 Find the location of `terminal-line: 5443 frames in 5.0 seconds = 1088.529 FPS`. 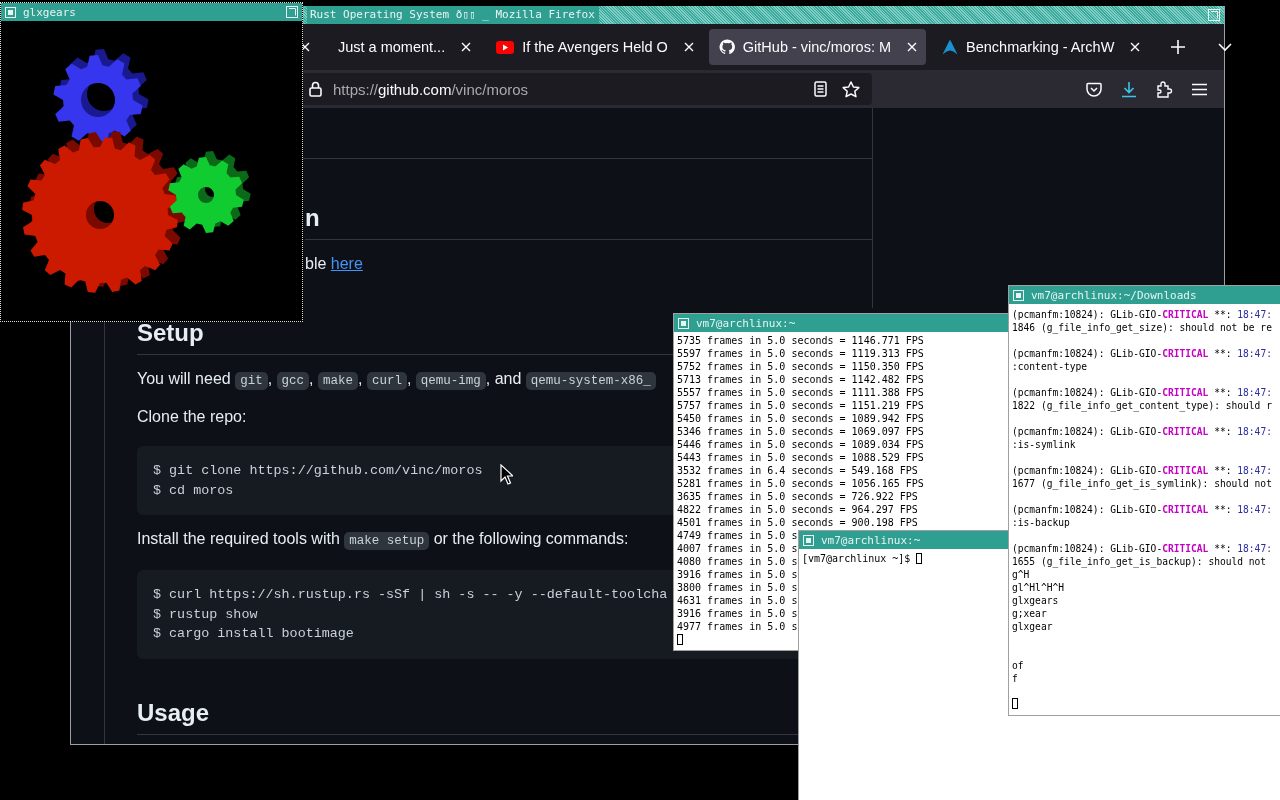

terminal-line: 5443 frames in 5.0 seconds = 1088.529 FPS is located at coordinates (800, 457).